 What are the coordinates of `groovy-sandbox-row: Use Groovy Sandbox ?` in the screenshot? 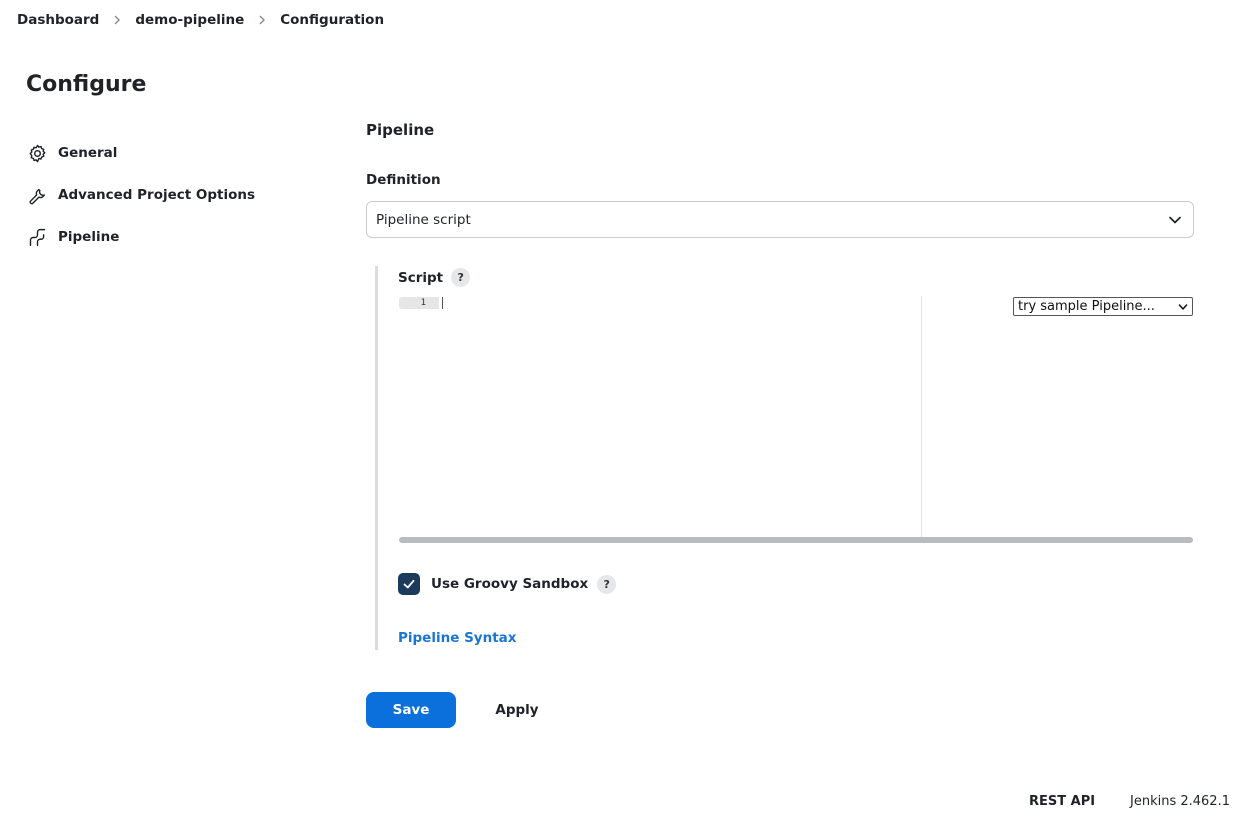 It's located at (507, 584).